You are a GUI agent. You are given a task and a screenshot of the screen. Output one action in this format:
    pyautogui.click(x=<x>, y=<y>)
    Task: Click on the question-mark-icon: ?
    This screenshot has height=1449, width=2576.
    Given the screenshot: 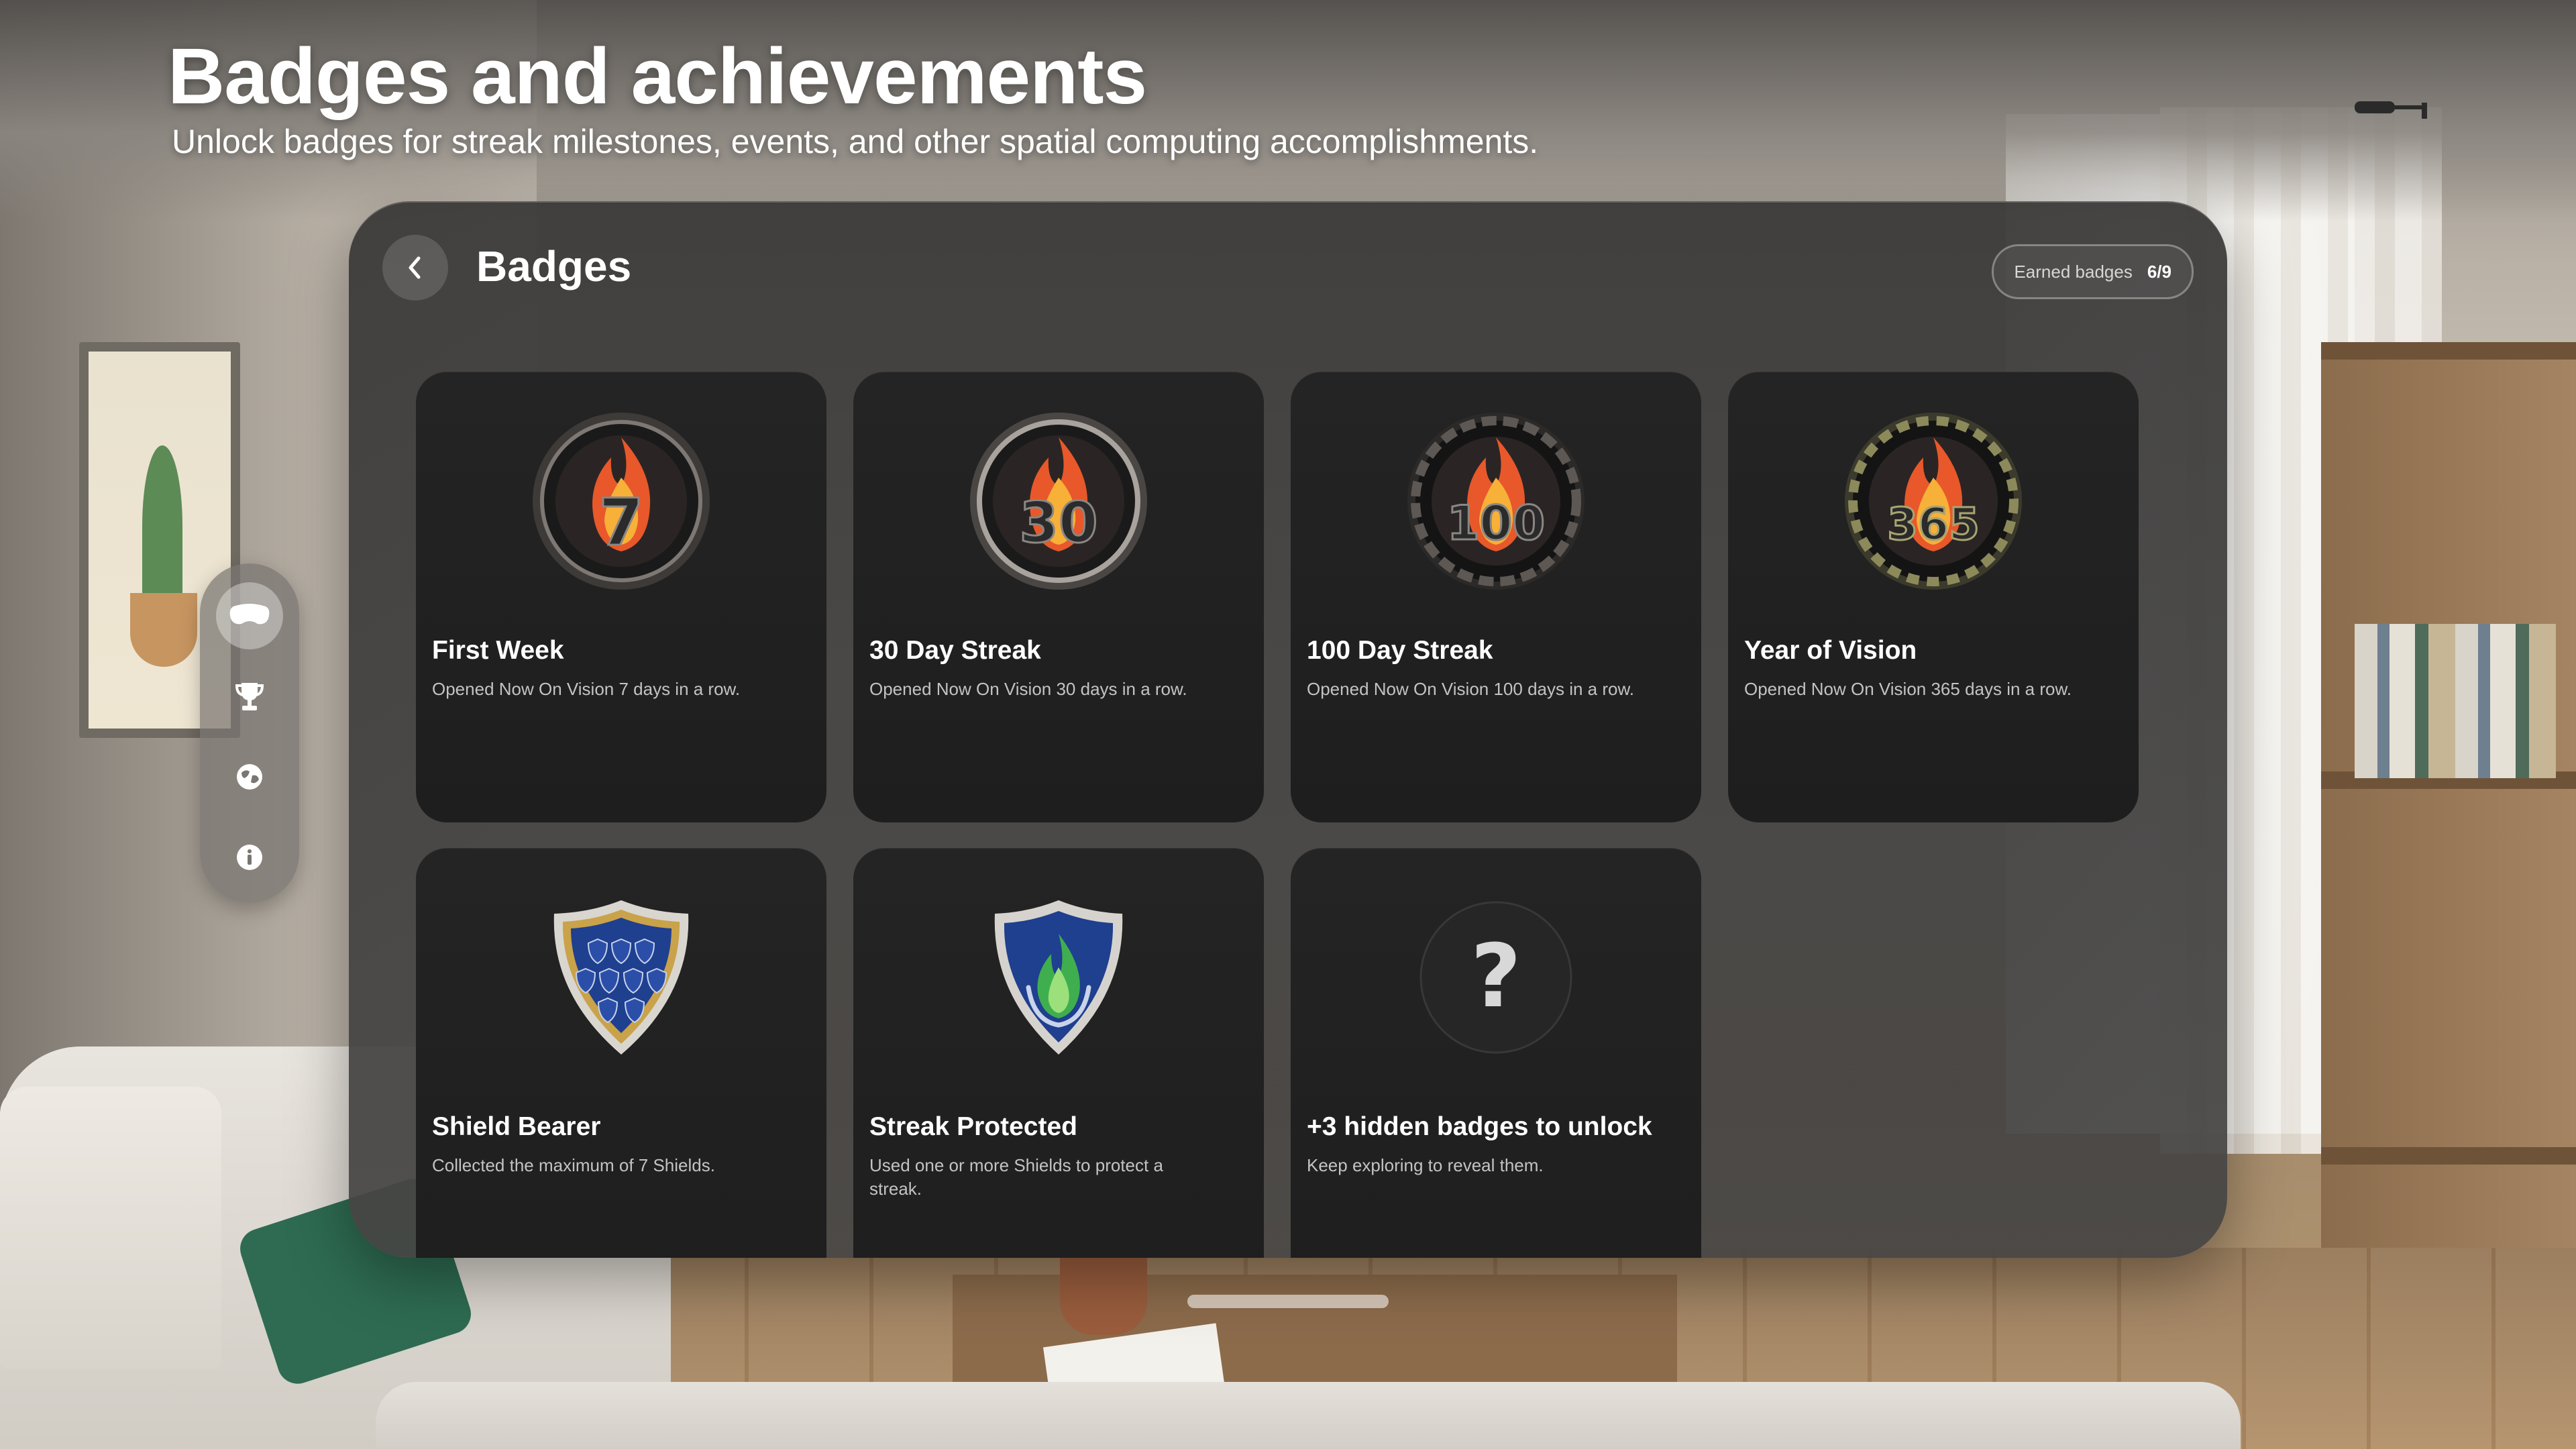 What is the action you would take?
    pyautogui.click(x=1495, y=977)
    